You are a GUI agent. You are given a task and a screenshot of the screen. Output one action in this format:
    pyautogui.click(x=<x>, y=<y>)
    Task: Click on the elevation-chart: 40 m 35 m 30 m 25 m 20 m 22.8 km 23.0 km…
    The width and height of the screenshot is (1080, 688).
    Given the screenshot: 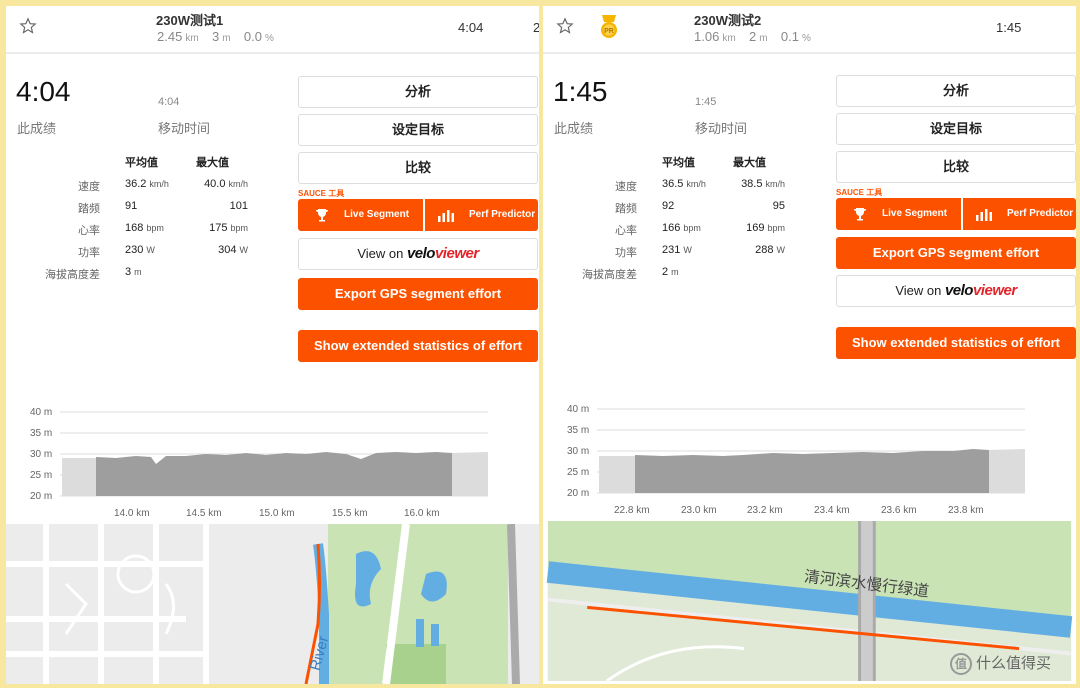 What is the action you would take?
    pyautogui.click(x=796, y=460)
    